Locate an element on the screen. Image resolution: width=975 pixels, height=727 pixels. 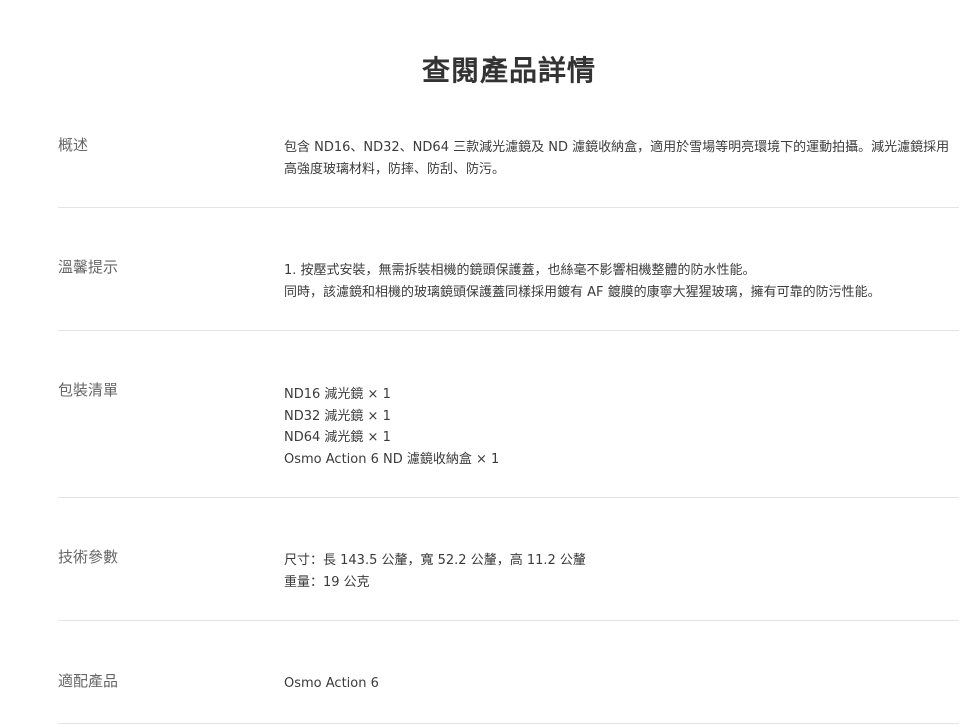
spec-line: 重量：19 公克 is located at coordinates (327, 582).